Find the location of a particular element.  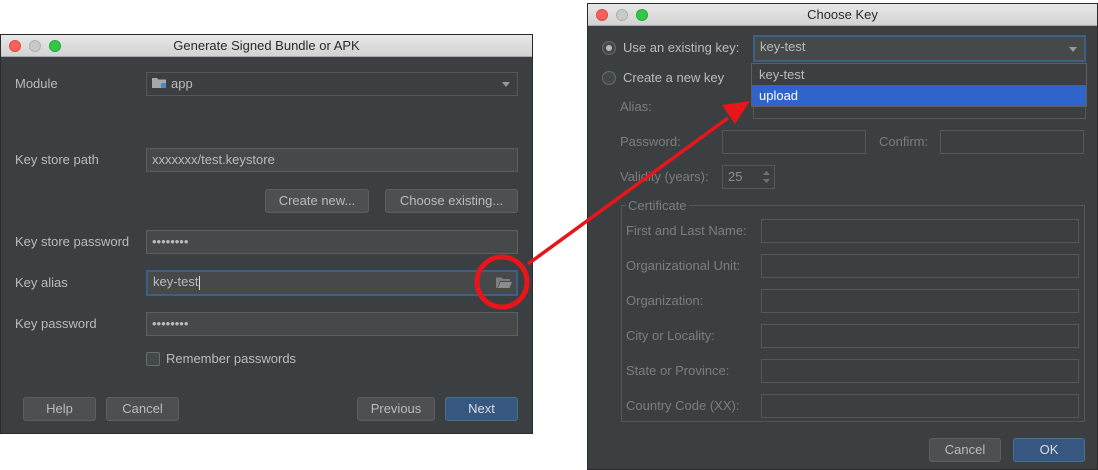

key-alias-input: key-test is located at coordinates (332, 283).